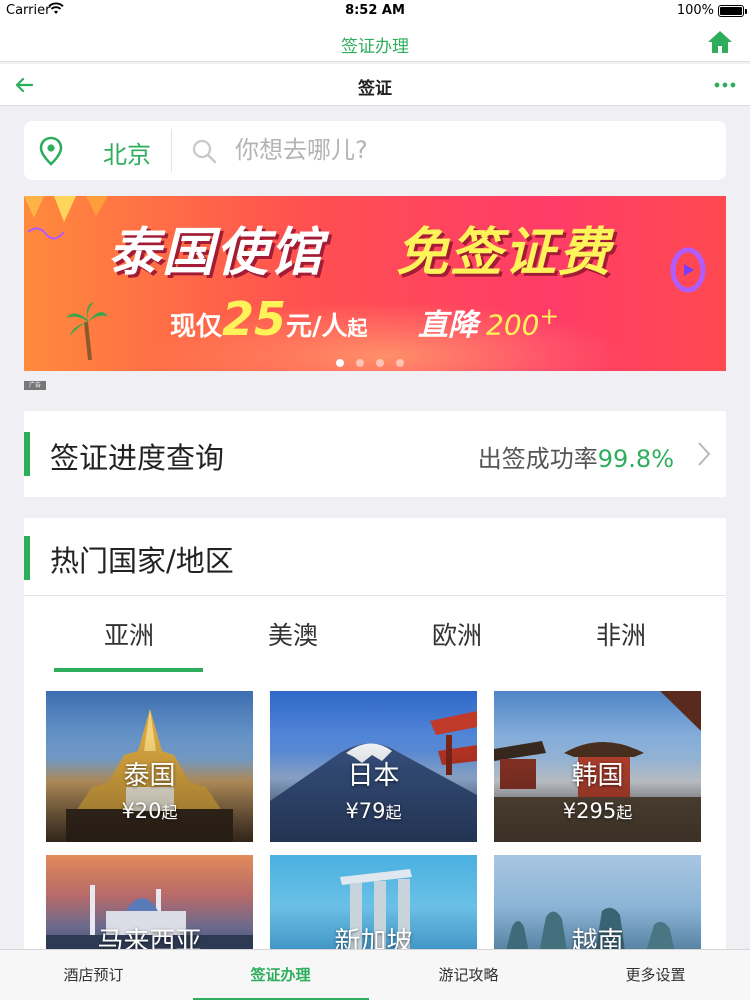 The width and height of the screenshot is (750, 1000). What do you see at coordinates (373, 776) in the screenshot?
I see `destination-name: 日本` at bounding box center [373, 776].